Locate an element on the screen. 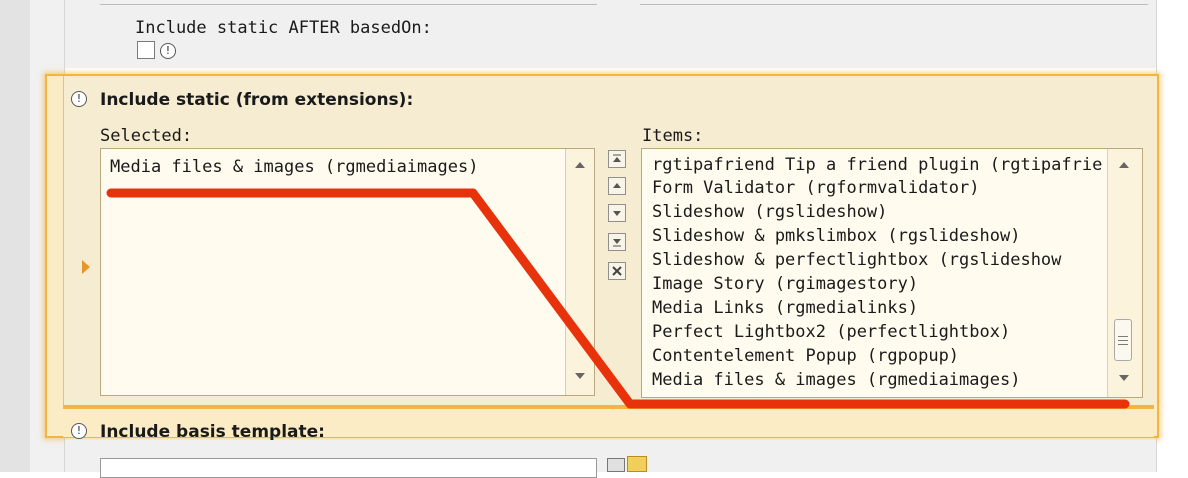  list-item: Slideshow & pmkslimbox (rgslideshow) is located at coordinates (836, 236).